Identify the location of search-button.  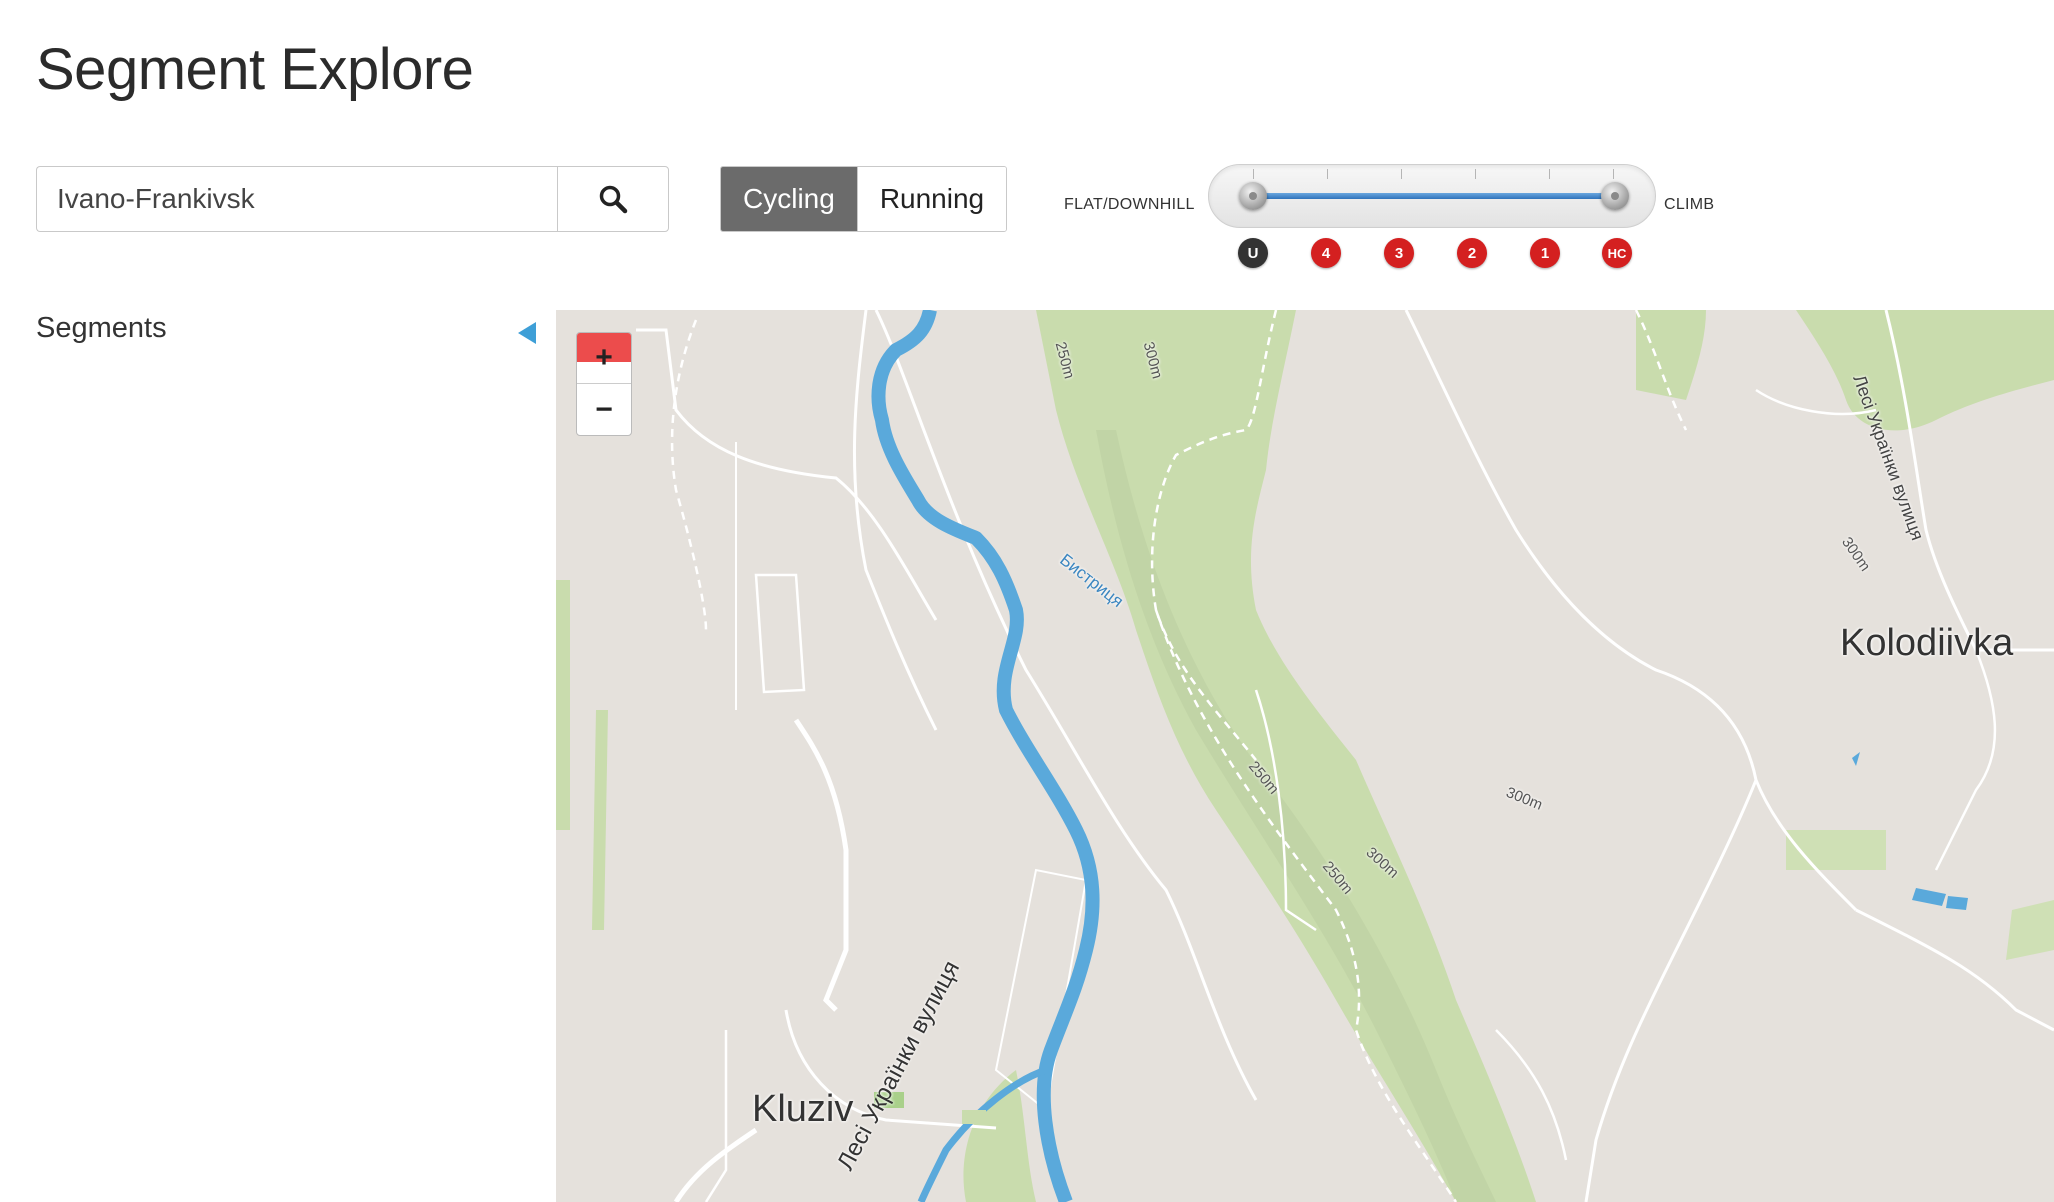
(613, 199).